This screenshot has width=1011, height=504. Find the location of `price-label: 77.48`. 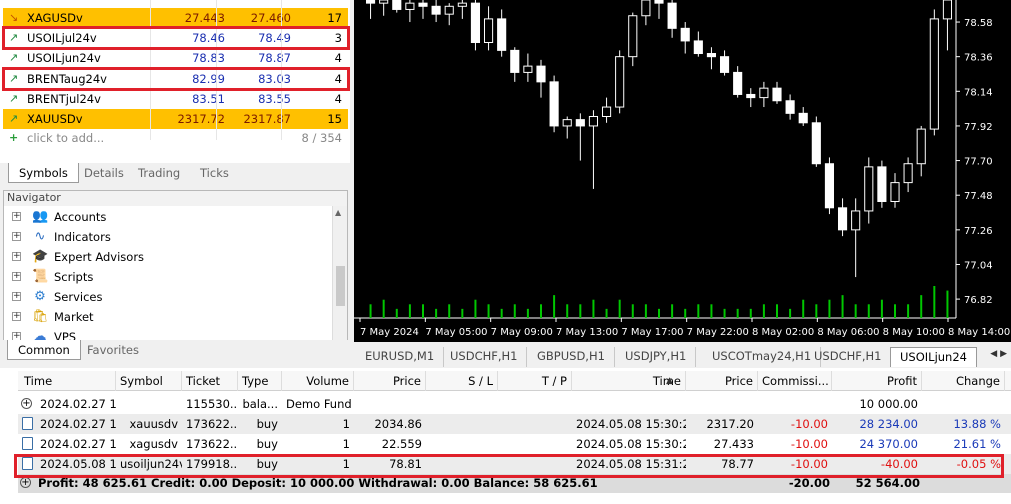

price-label: 77.48 is located at coordinates (978, 196).